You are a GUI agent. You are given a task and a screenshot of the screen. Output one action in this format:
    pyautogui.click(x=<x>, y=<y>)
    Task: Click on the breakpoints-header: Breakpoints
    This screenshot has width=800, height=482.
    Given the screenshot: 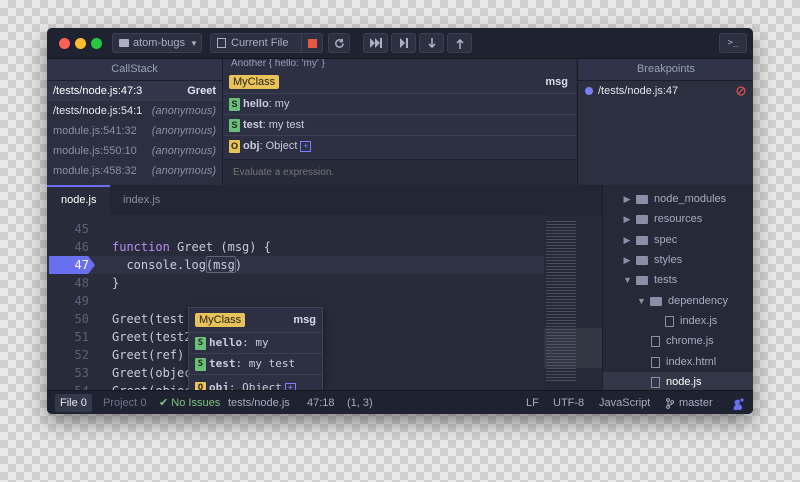 What is the action you would take?
    pyautogui.click(x=665, y=70)
    